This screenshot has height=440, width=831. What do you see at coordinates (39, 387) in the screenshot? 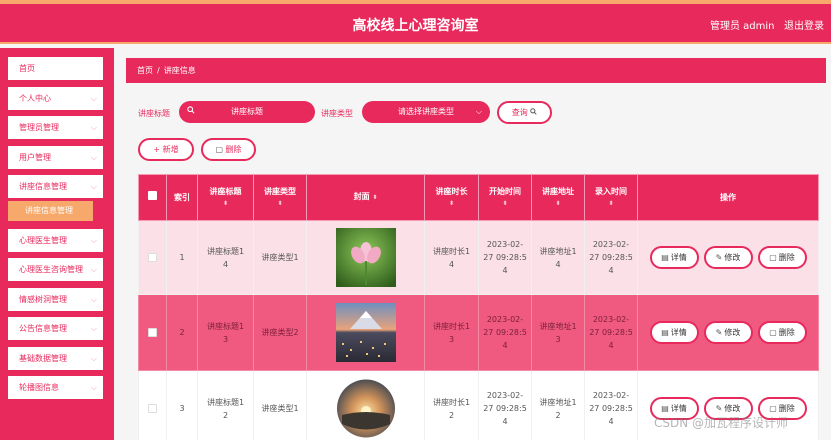
I see `sidebar-item-label: 轮播图信息` at bounding box center [39, 387].